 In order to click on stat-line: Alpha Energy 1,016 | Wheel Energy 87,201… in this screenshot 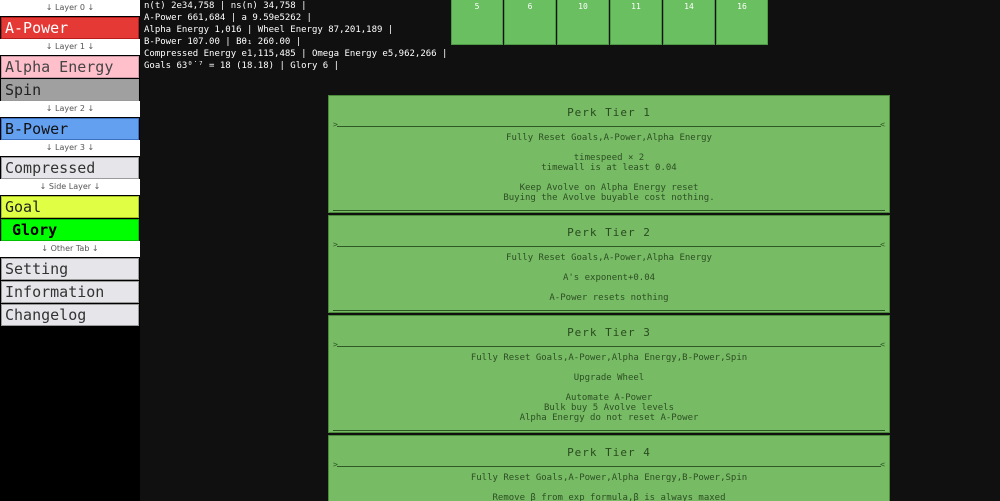, I will do `click(269, 30)`.